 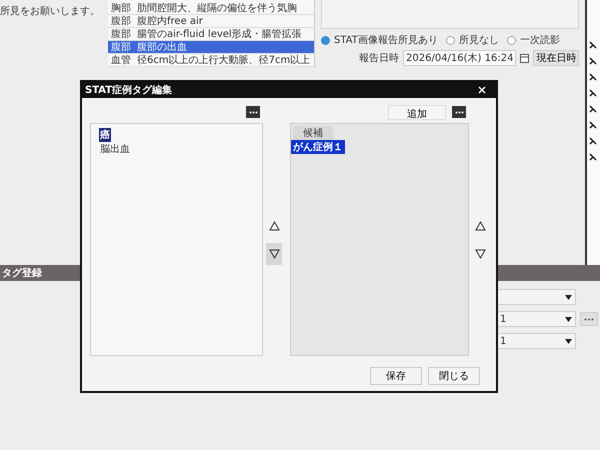 I want to click on dialog-button: 保存, so click(x=396, y=376).